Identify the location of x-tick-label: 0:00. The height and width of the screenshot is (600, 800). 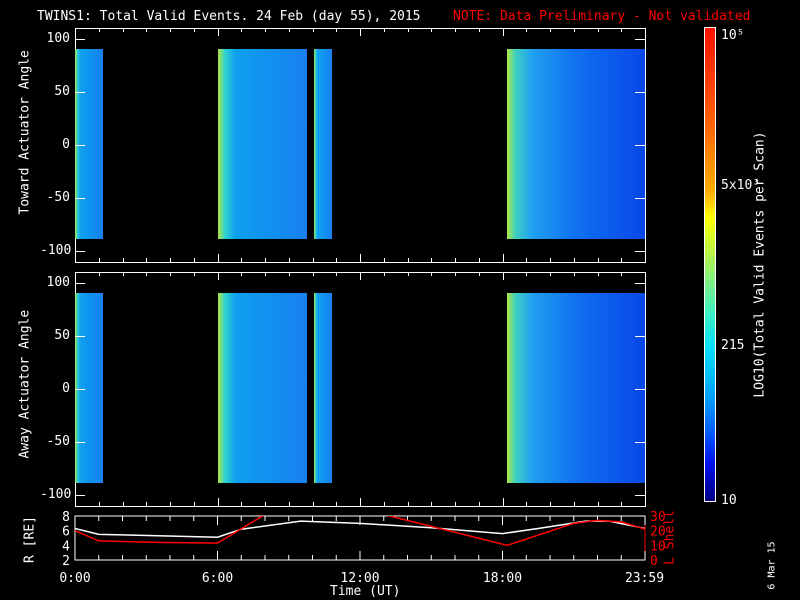
(74, 578).